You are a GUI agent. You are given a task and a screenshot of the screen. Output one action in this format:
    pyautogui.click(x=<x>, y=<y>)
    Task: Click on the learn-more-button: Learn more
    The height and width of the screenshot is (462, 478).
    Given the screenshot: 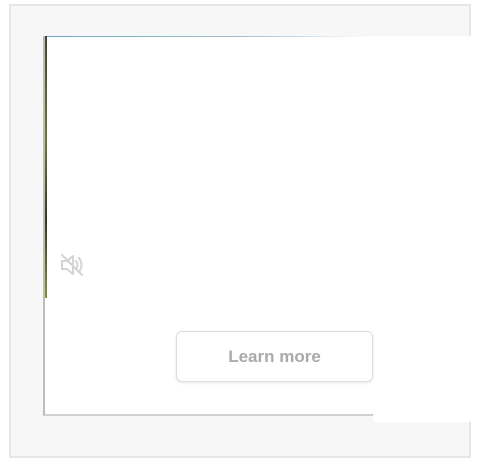 What is the action you would take?
    pyautogui.click(x=274, y=356)
    